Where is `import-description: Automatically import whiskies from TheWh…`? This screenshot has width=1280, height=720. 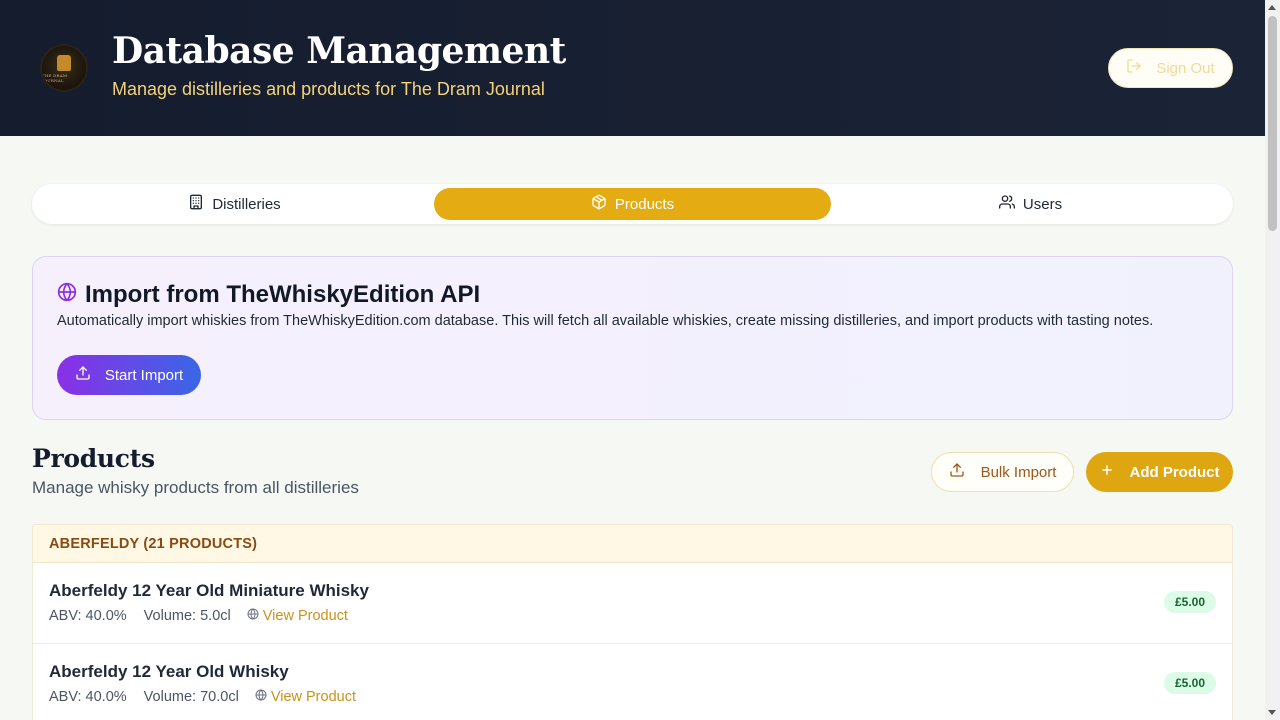 import-description: Automatically import whiskies from TheWh… is located at coordinates (605, 321).